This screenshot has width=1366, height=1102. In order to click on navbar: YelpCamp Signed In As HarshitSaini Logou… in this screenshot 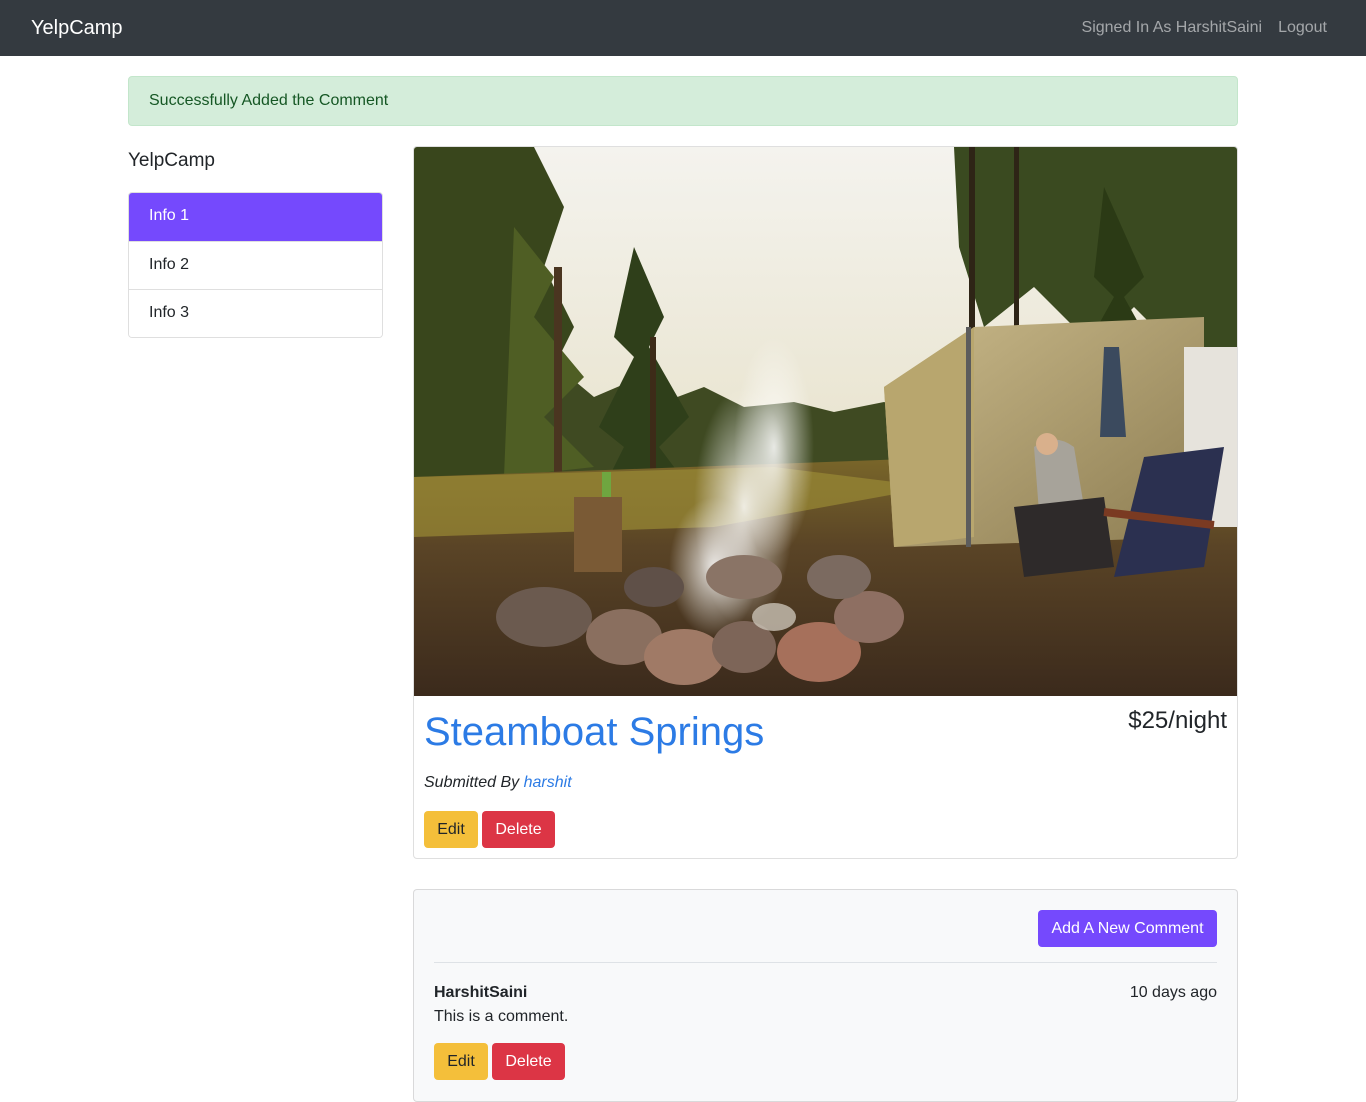, I will do `click(683, 28)`.